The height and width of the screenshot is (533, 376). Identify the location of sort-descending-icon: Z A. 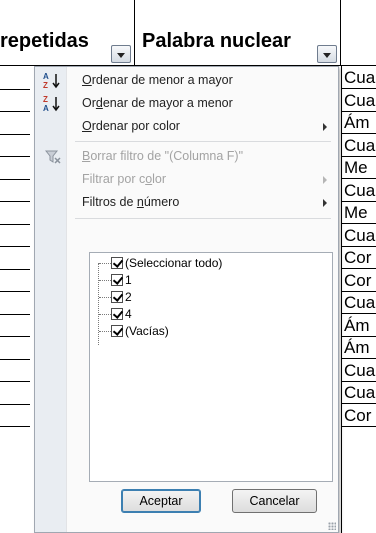
(52, 104).